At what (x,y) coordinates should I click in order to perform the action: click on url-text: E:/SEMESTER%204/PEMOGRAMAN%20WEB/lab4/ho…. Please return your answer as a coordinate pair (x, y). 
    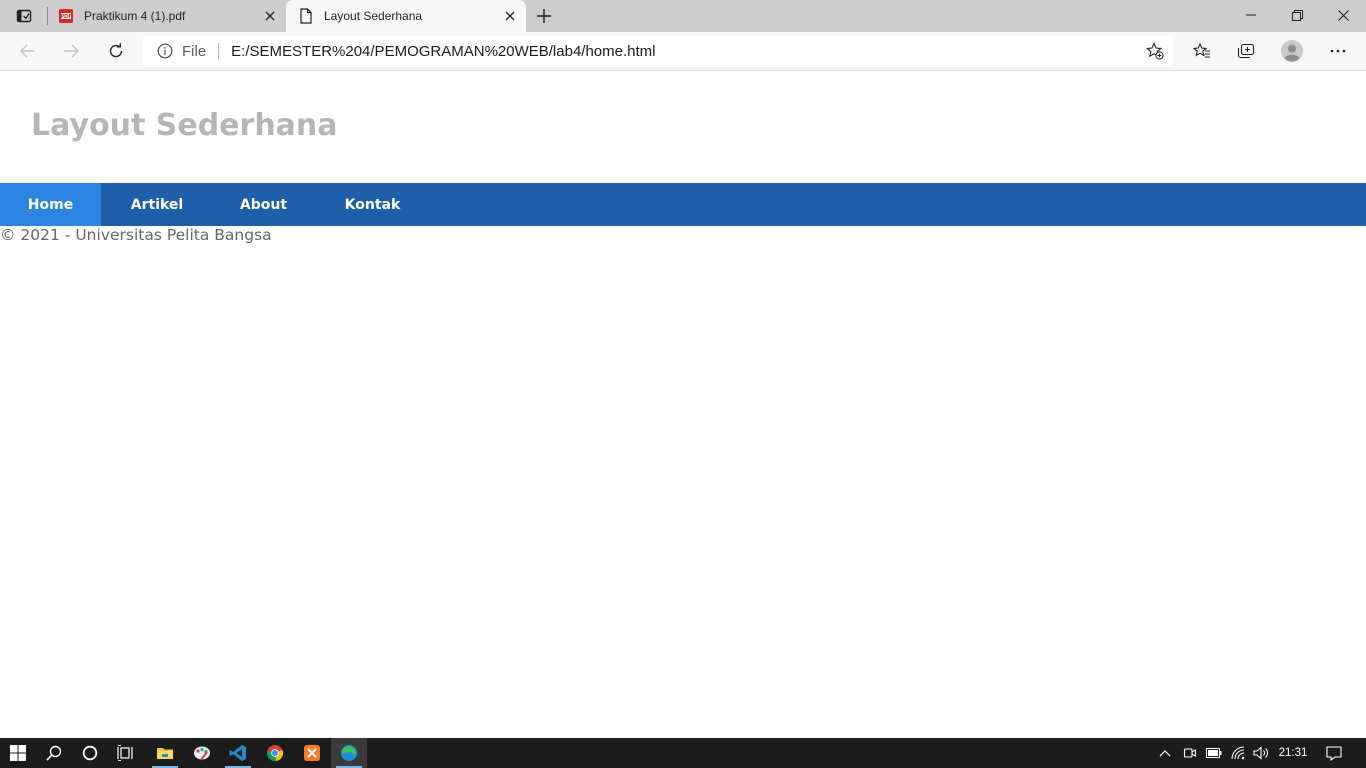
    Looking at the image, I should click on (443, 51).